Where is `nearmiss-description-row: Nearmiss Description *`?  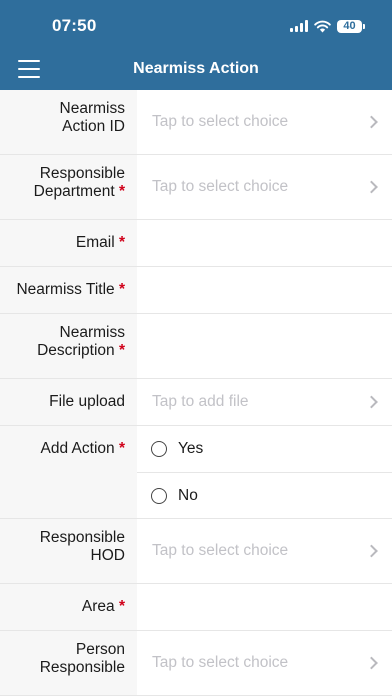 nearmiss-description-row: Nearmiss Description * is located at coordinates (196, 346).